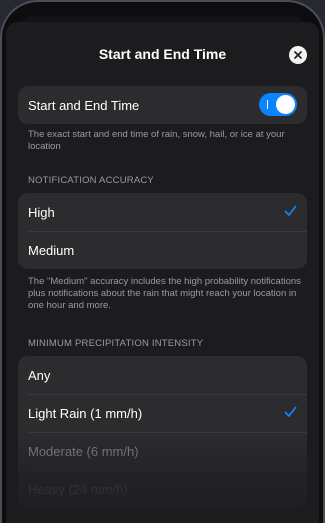 The height and width of the screenshot is (523, 325). I want to click on intensity-option-label: Light Rain (1 mm/h), so click(85, 413).